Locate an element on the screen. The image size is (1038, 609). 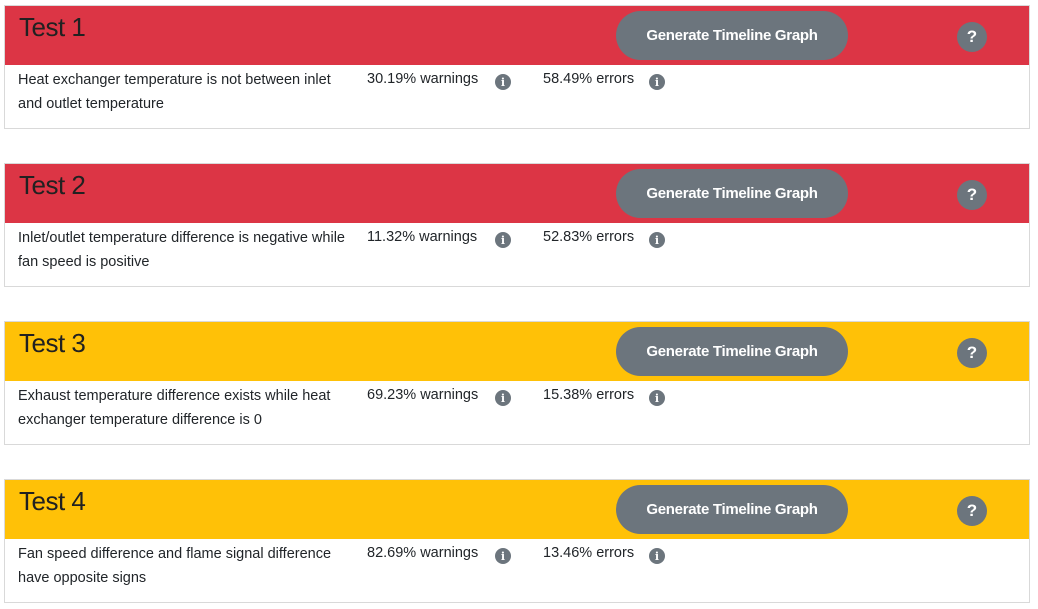
test-title: Test 2 is located at coordinates (52, 185).